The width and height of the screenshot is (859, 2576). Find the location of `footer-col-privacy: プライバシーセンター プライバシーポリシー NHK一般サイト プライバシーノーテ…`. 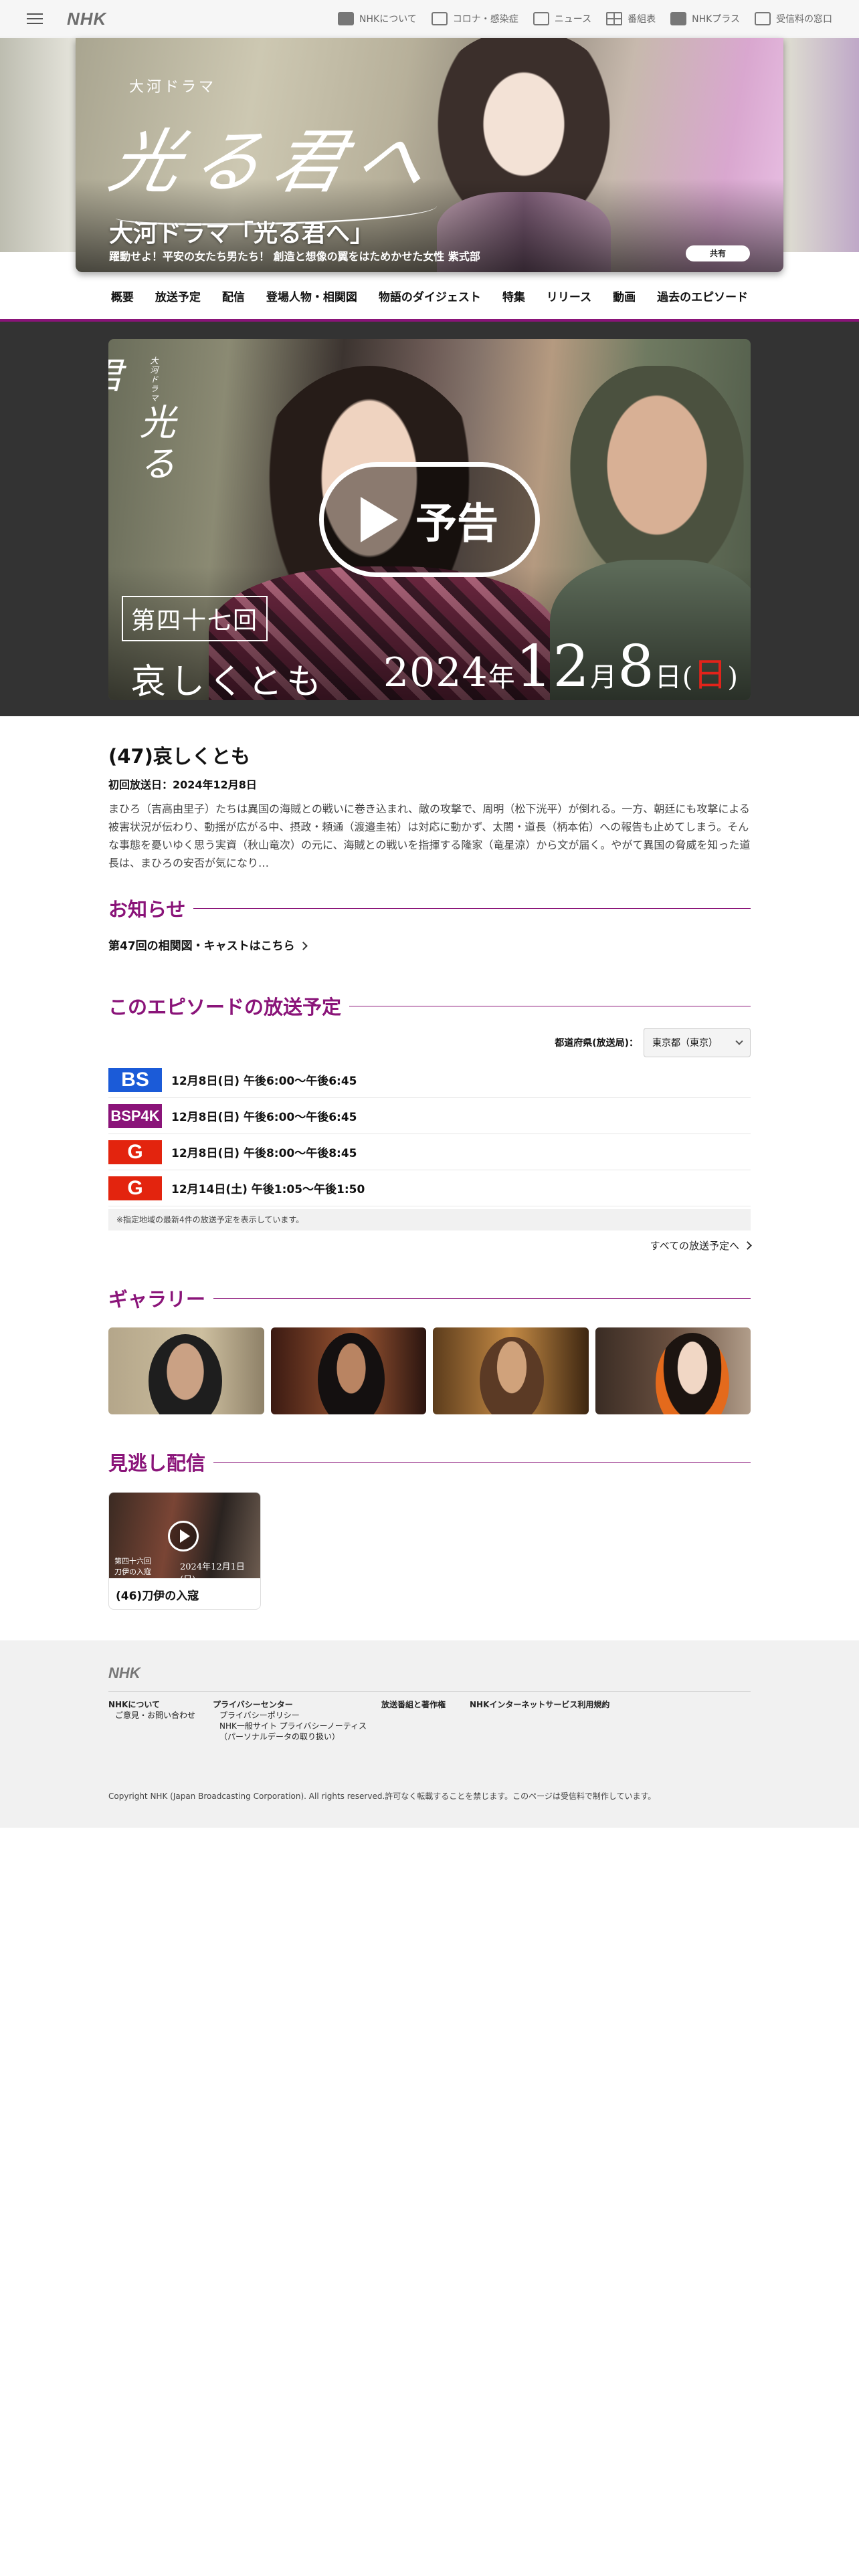

footer-col-privacy: プライバシーセンター プライバシーポリシー NHK一般サイト プライバシーノーテ… is located at coordinates (290, 1721).